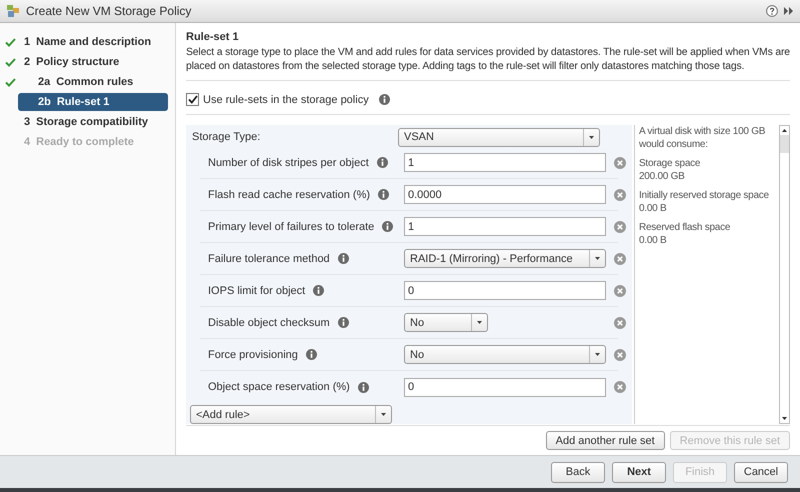 This screenshot has width=800, height=492. I want to click on footer-button: Back, so click(578, 472).